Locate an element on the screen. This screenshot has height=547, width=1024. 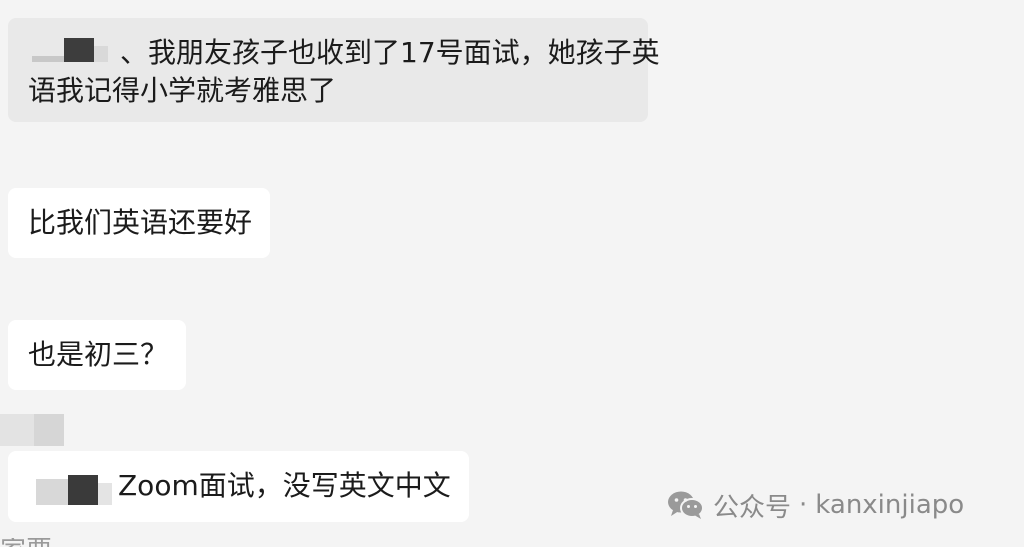
chat-bubble-1-line-1: 、我朋友孩子也收到了17号面试，她孩子英 is located at coordinates (344, 53).